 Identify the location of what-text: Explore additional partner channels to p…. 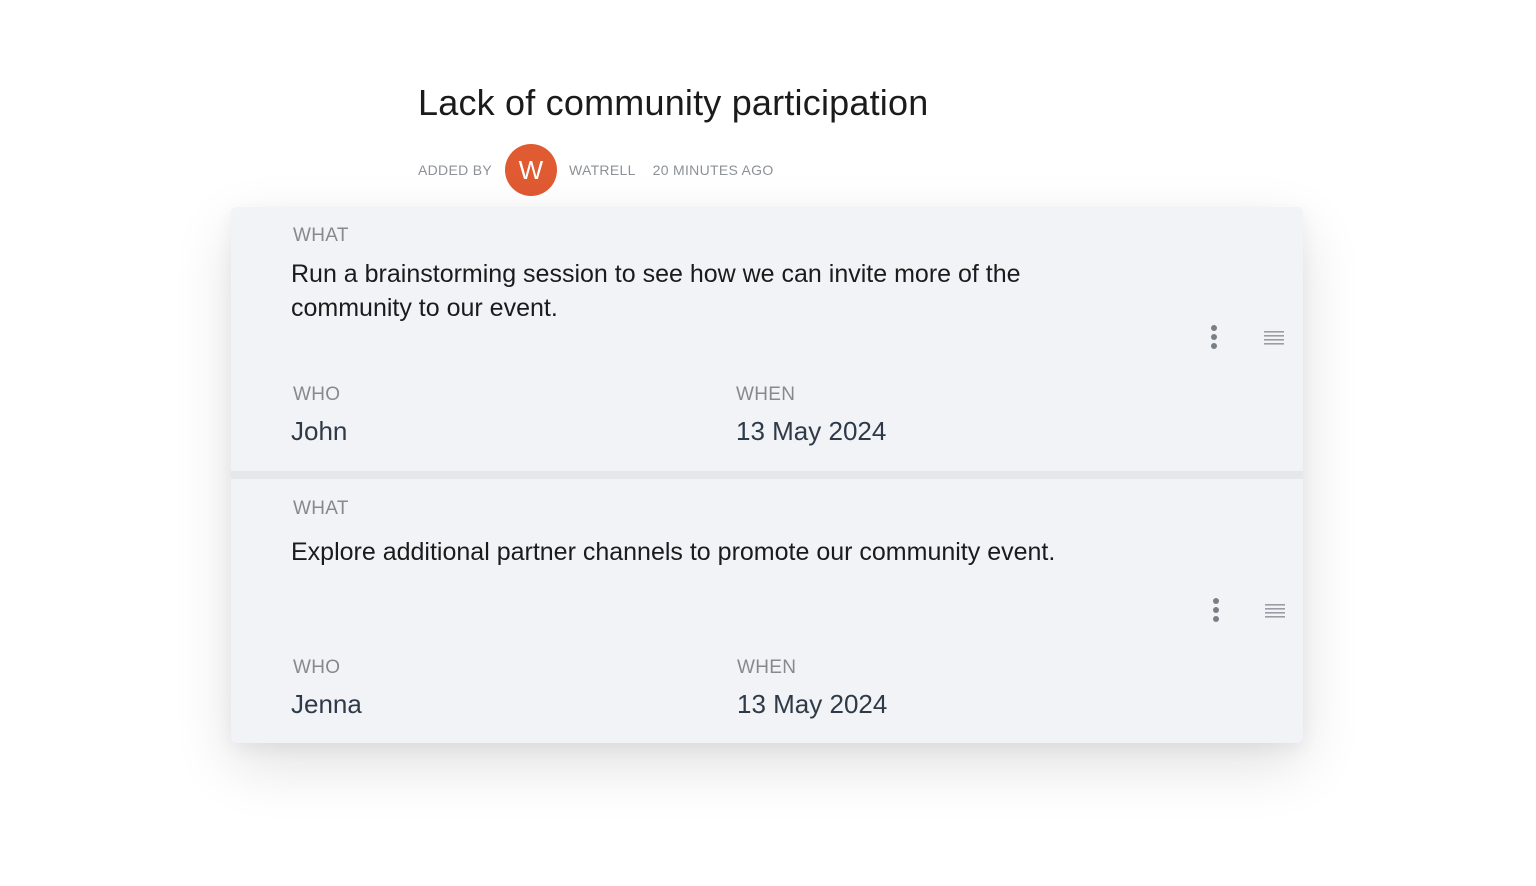
(701, 552).